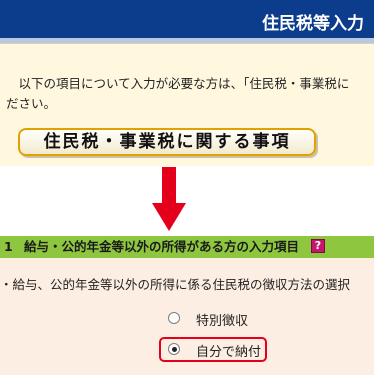 This screenshot has width=374, height=375. What do you see at coordinates (318, 246) in the screenshot?
I see `help-icon: ?` at bounding box center [318, 246].